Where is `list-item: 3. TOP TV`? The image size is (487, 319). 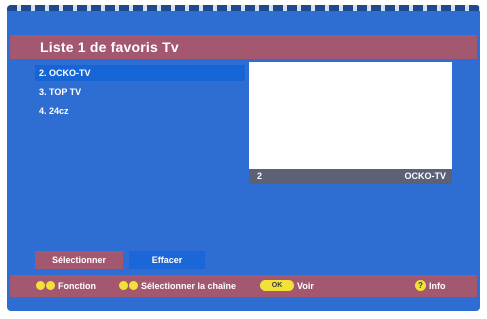
list-item: 3. TOP TV is located at coordinates (140, 92).